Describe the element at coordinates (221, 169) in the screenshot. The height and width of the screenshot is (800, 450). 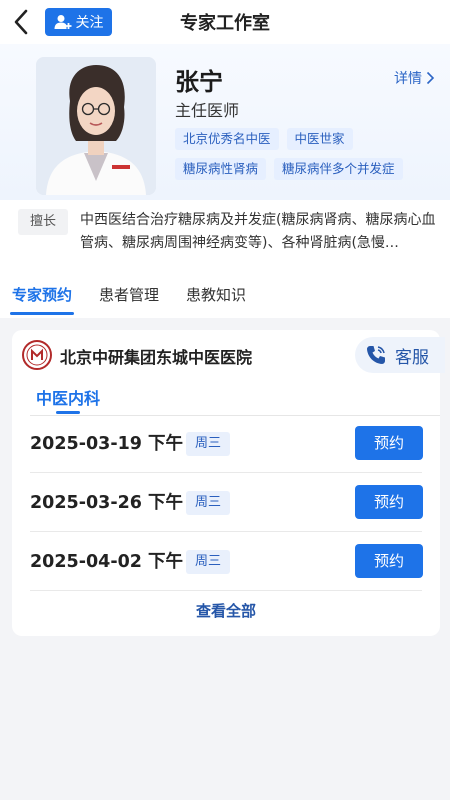
I see `doctor-tag: 糖尿病性肾病` at that location.